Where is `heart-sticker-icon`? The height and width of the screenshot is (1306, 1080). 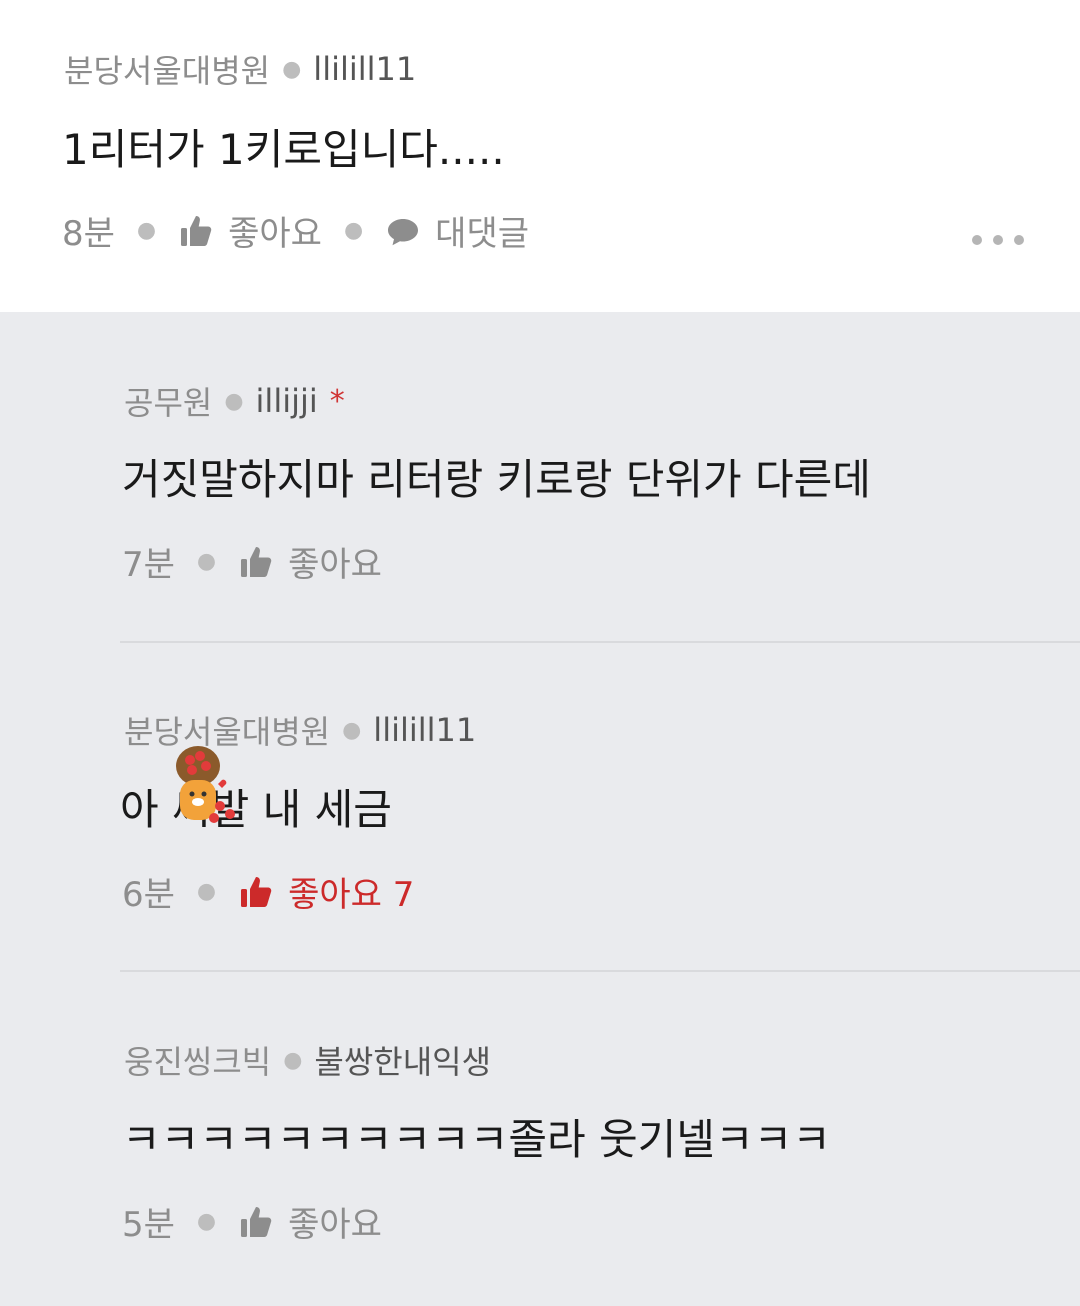
heart-sticker-icon is located at coordinates (205, 784).